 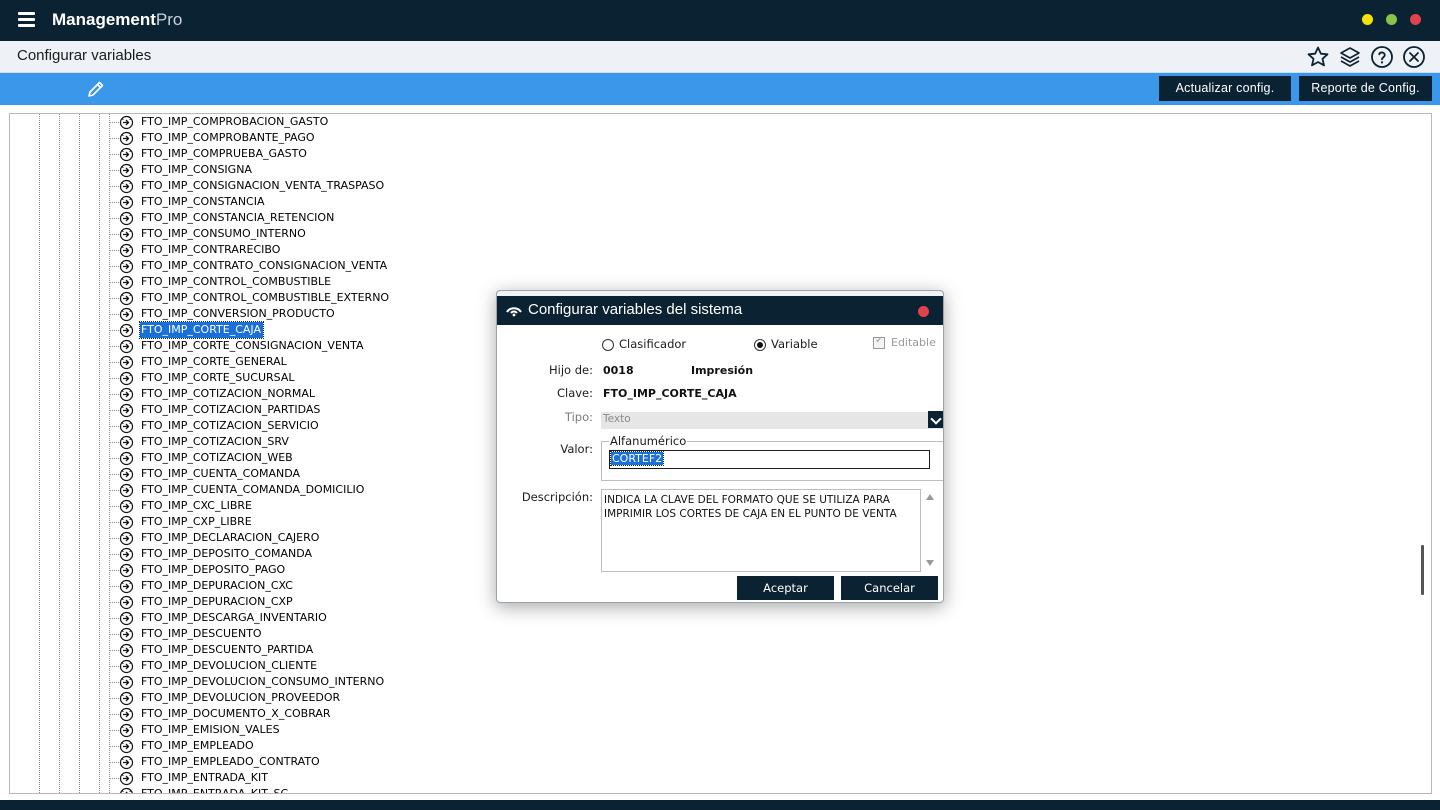 I want to click on close-circle-icon, so click(x=1414, y=57).